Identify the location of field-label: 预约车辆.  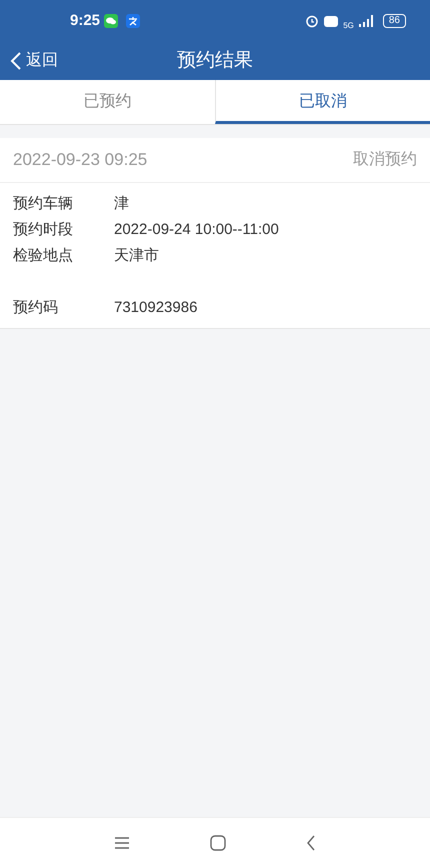
(43, 204).